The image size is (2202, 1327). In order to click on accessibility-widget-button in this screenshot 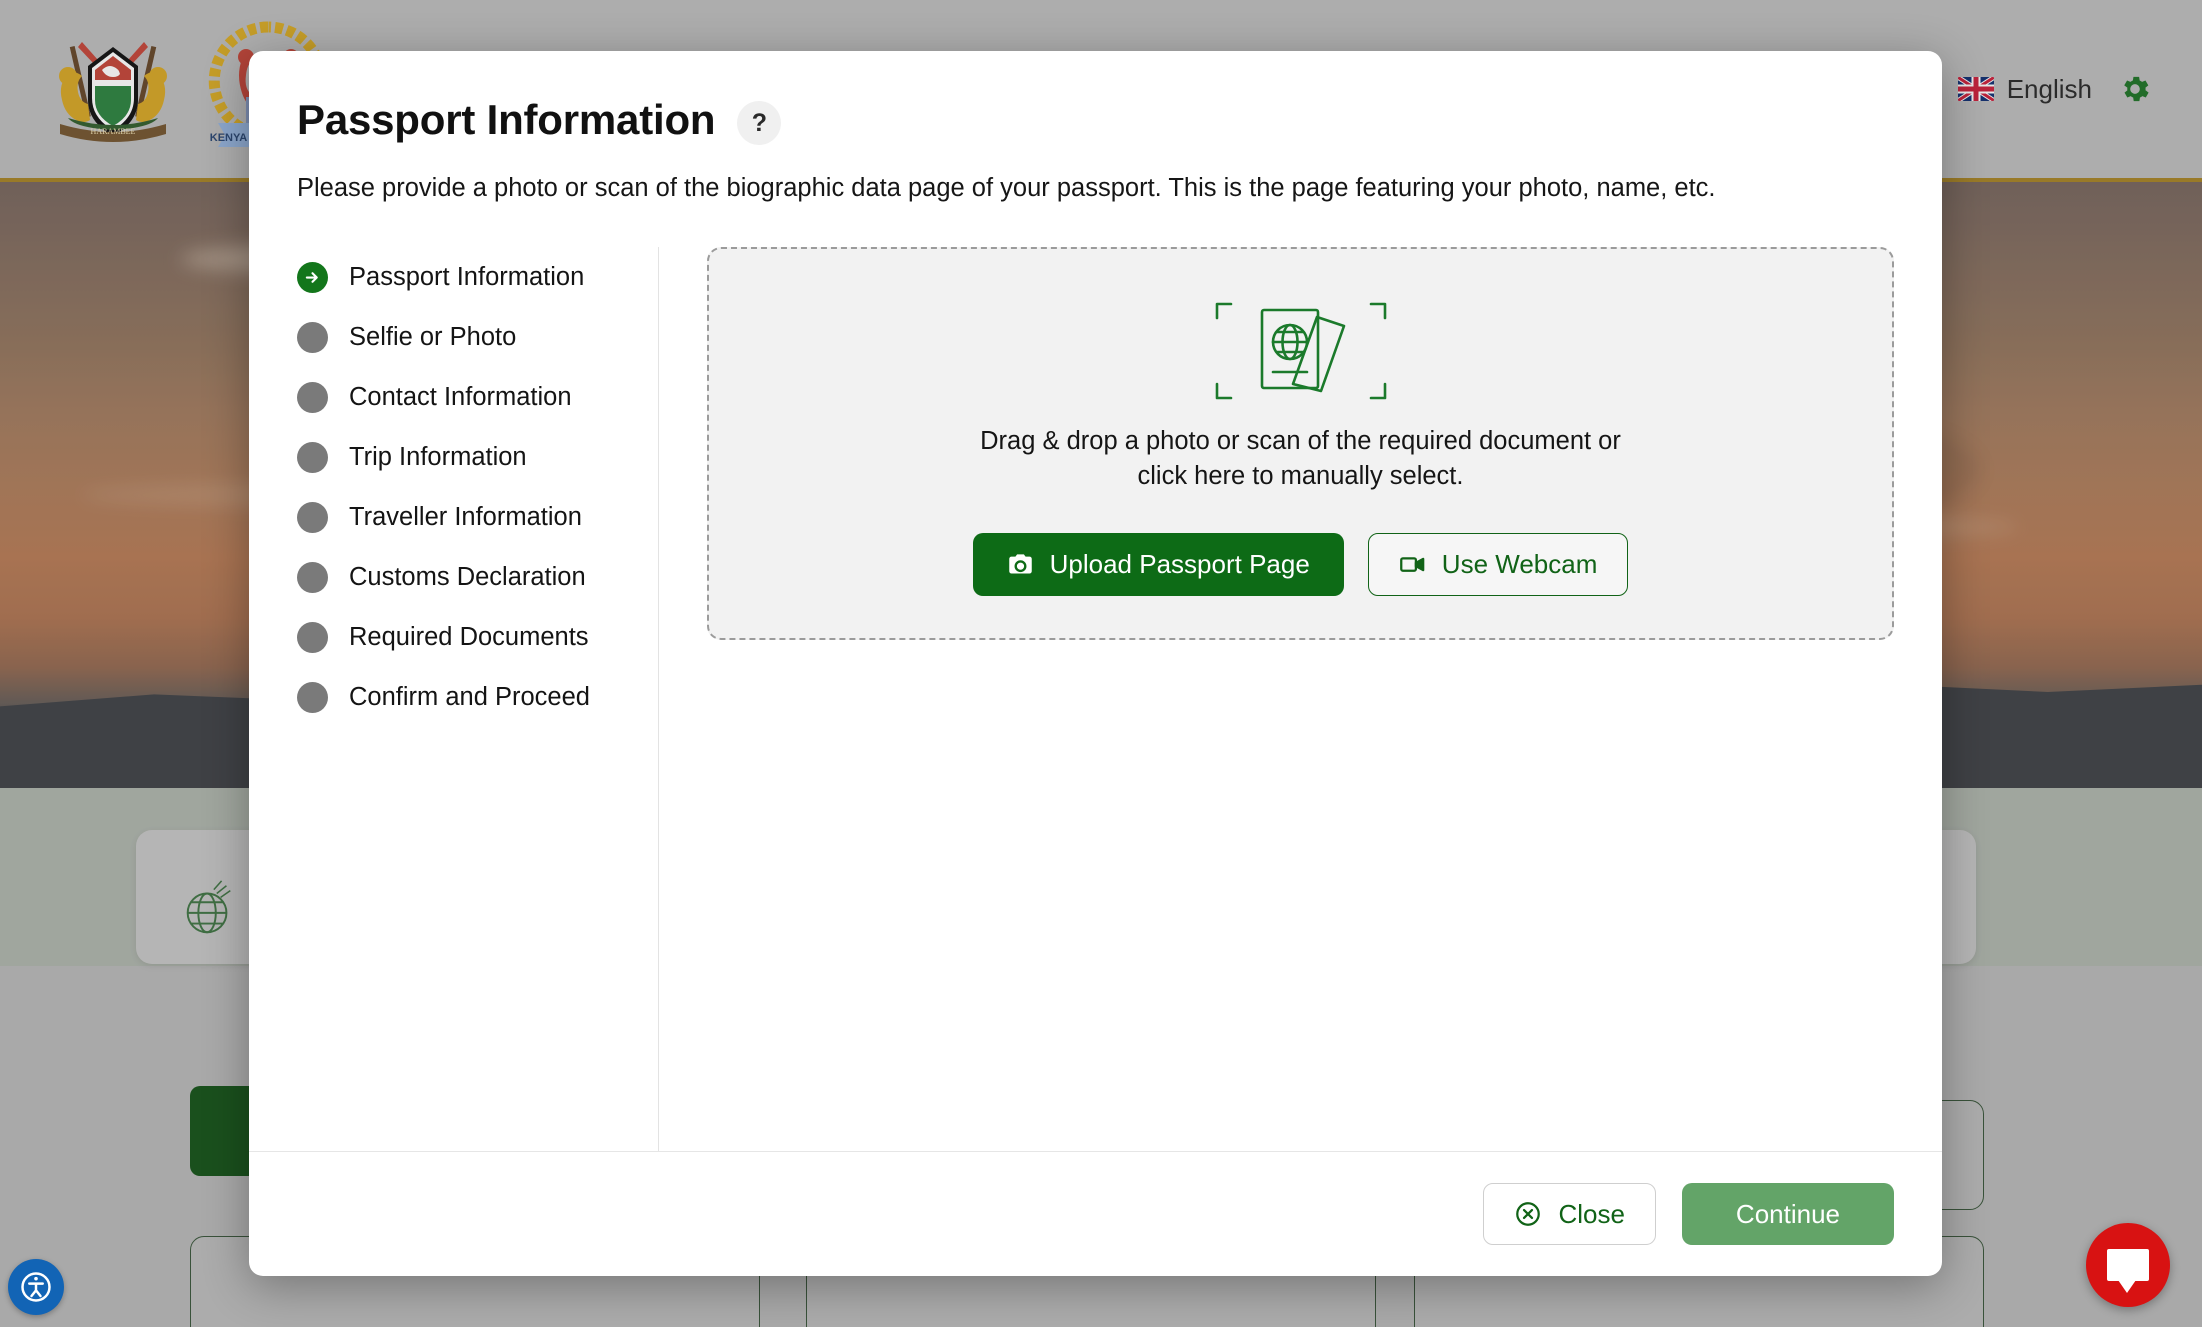, I will do `click(36, 1287)`.